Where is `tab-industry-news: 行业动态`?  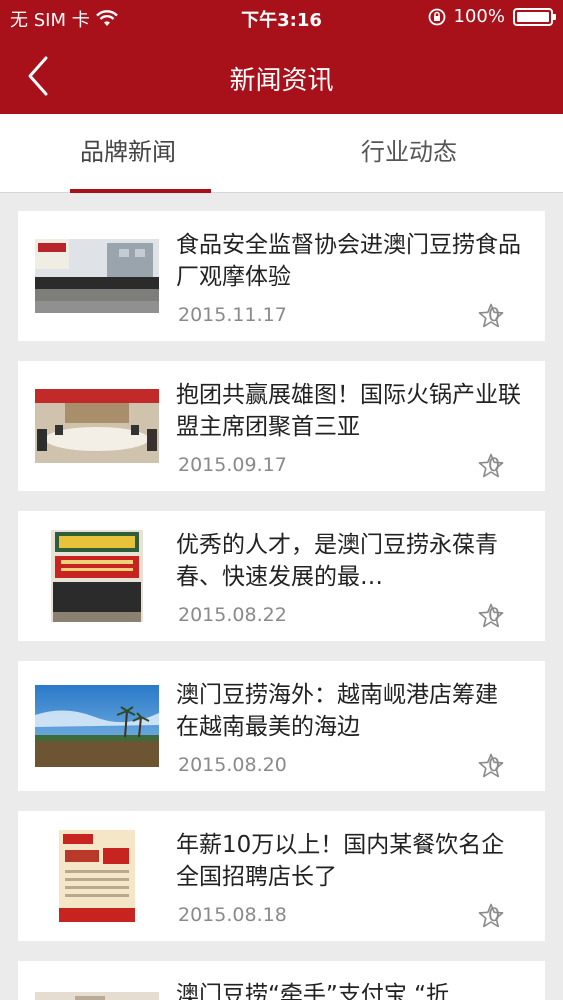
tab-industry-news: 行业动态 is located at coordinates (409, 153).